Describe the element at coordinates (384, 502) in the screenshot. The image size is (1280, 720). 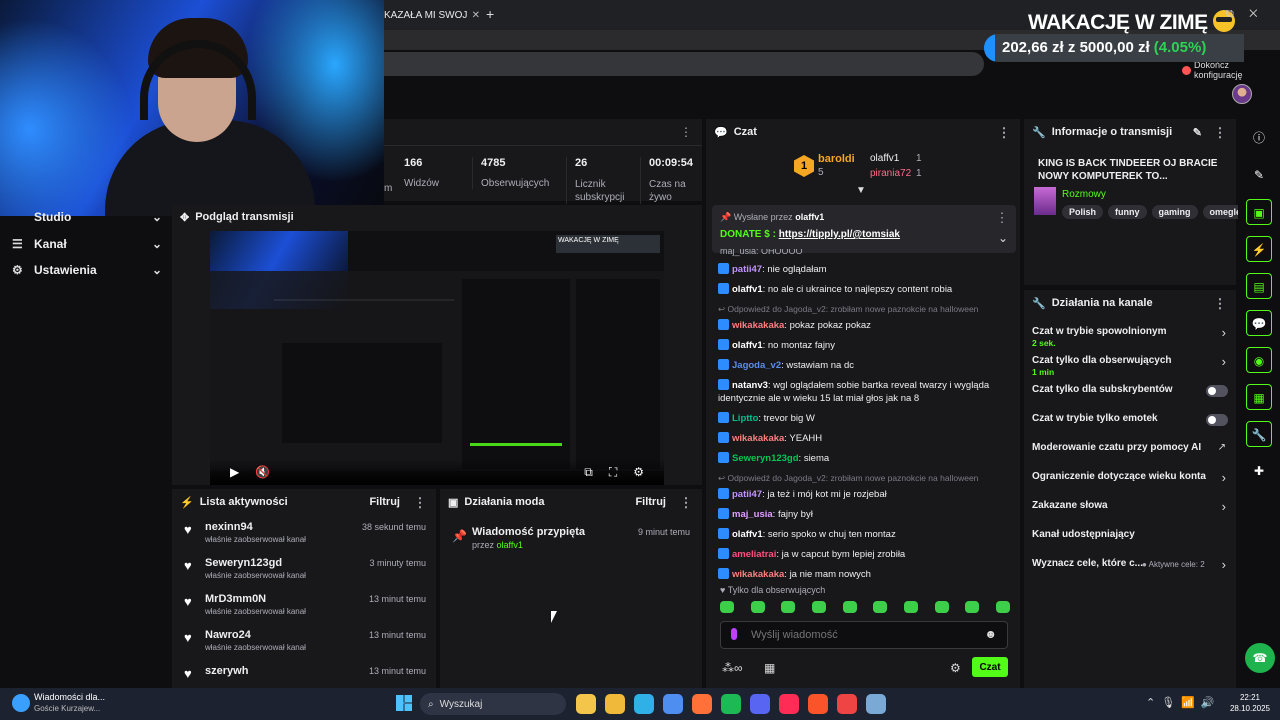
I see `activity-filter-button: Filtruj` at that location.